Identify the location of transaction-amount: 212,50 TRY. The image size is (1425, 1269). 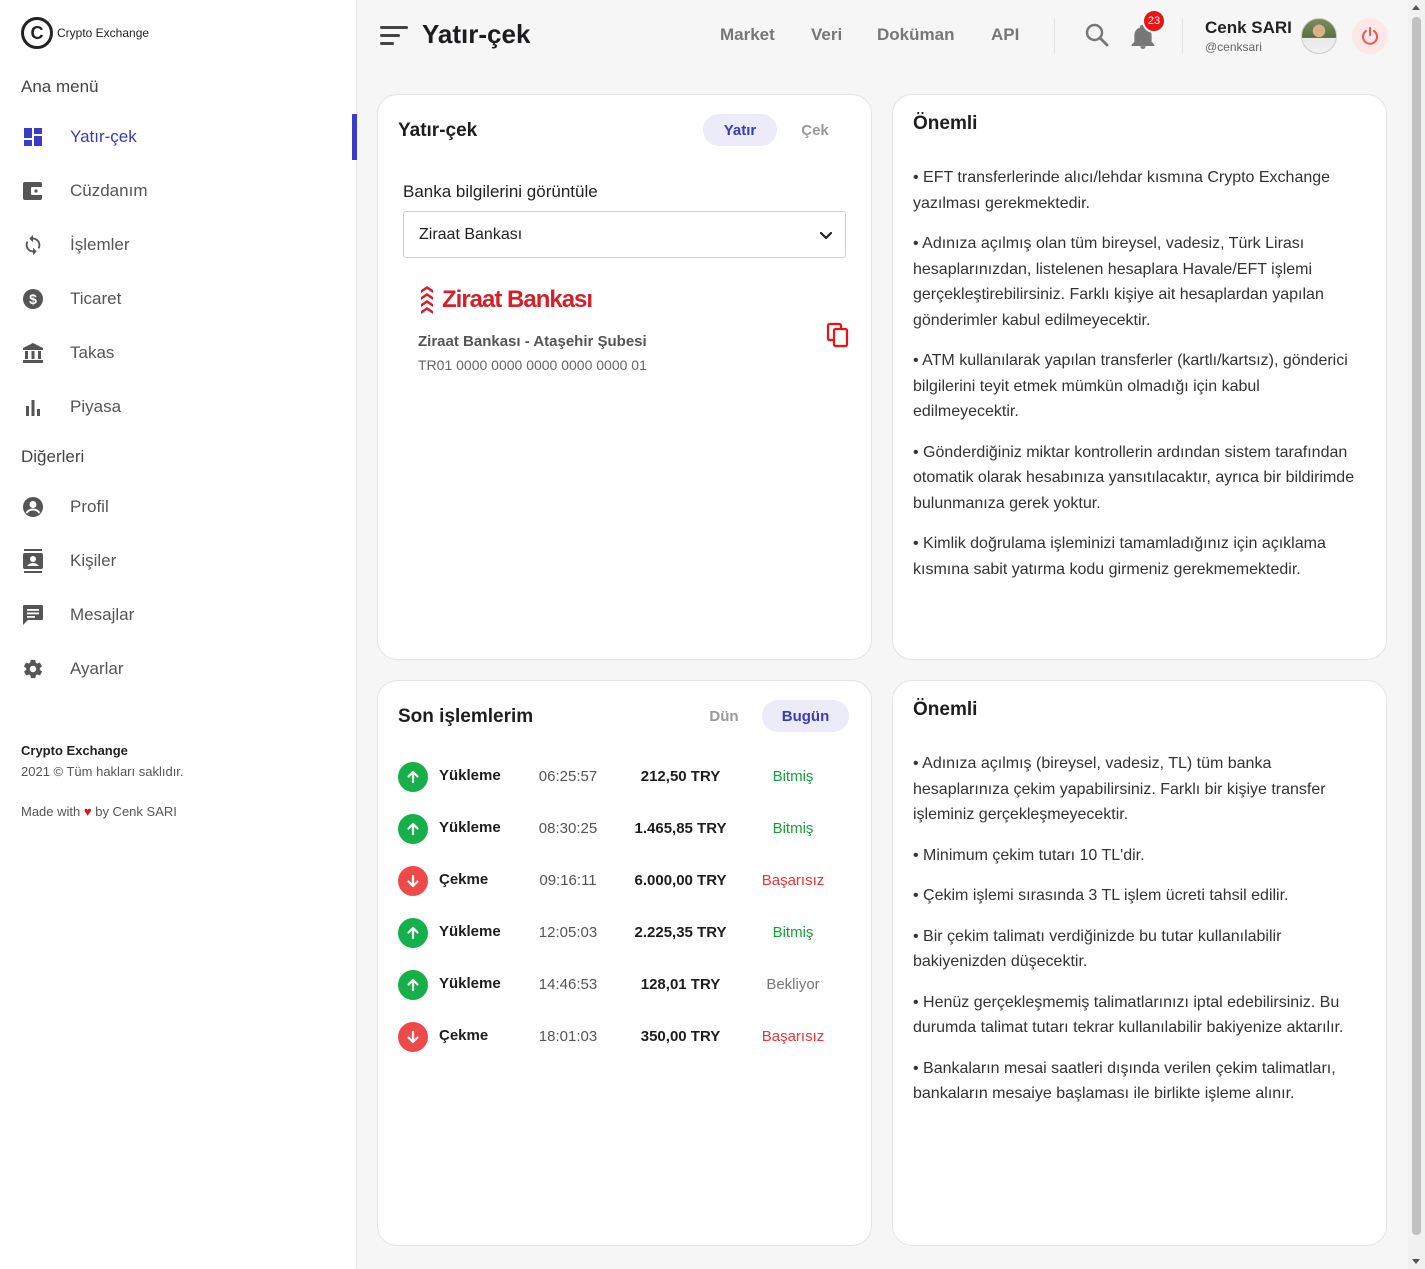
(680, 776).